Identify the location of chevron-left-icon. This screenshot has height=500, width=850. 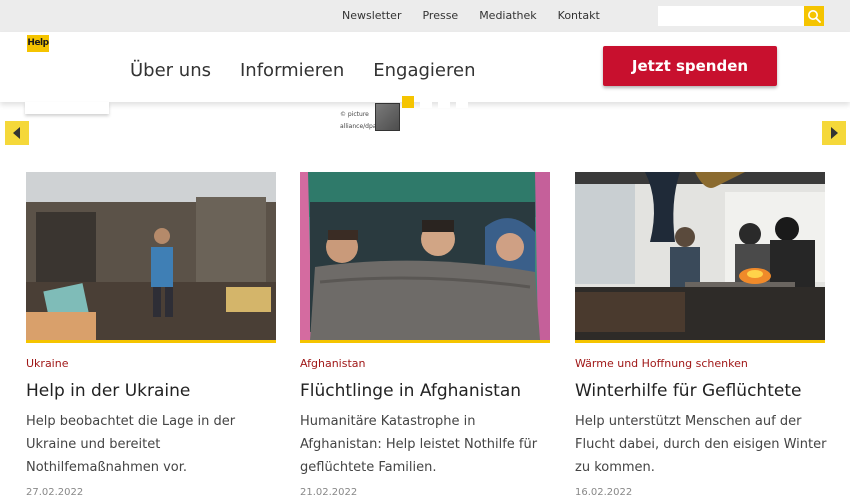
(16, 133).